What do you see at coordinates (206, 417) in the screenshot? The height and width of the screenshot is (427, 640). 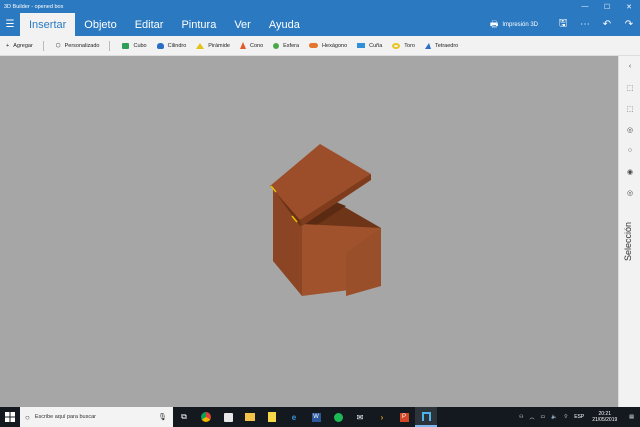 I see `chrome-icon` at bounding box center [206, 417].